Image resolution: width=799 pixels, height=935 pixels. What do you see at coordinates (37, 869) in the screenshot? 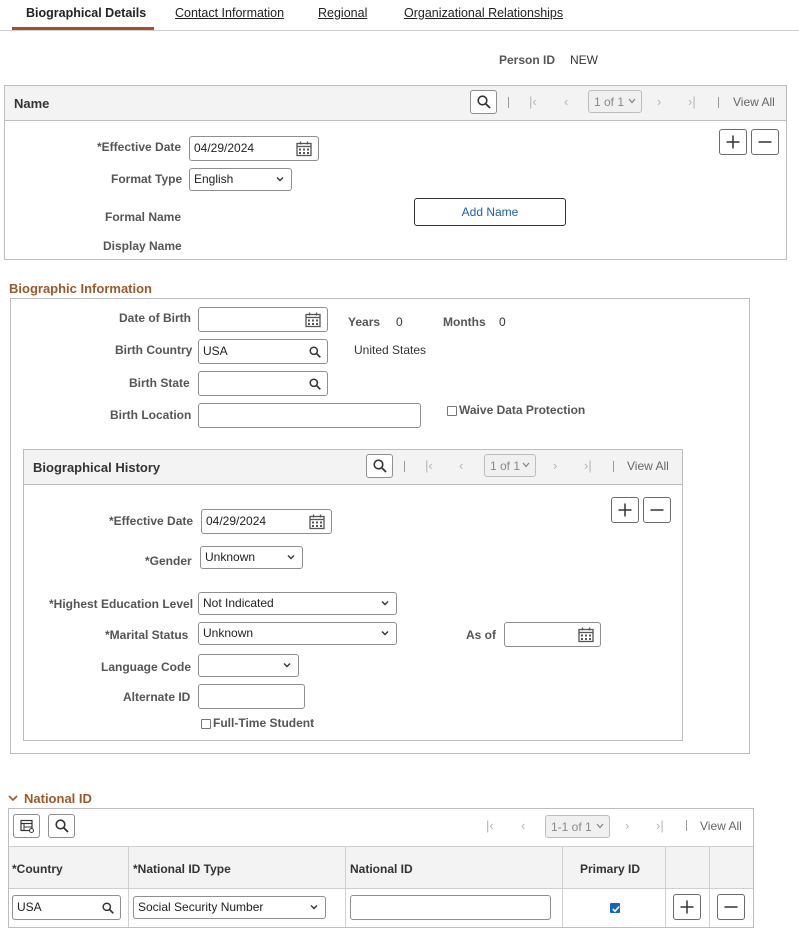
I see `column-header-country: *Country` at bounding box center [37, 869].